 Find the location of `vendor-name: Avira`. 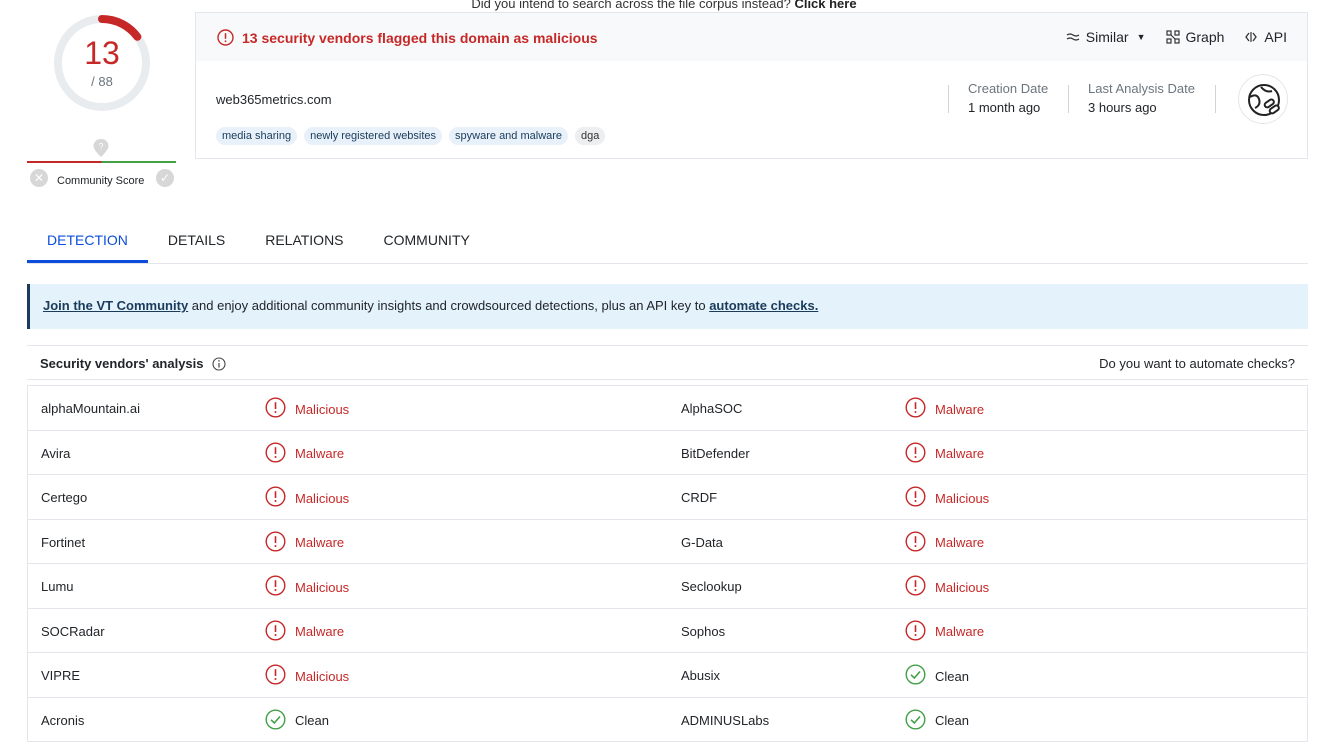

vendor-name: Avira is located at coordinates (56, 453).